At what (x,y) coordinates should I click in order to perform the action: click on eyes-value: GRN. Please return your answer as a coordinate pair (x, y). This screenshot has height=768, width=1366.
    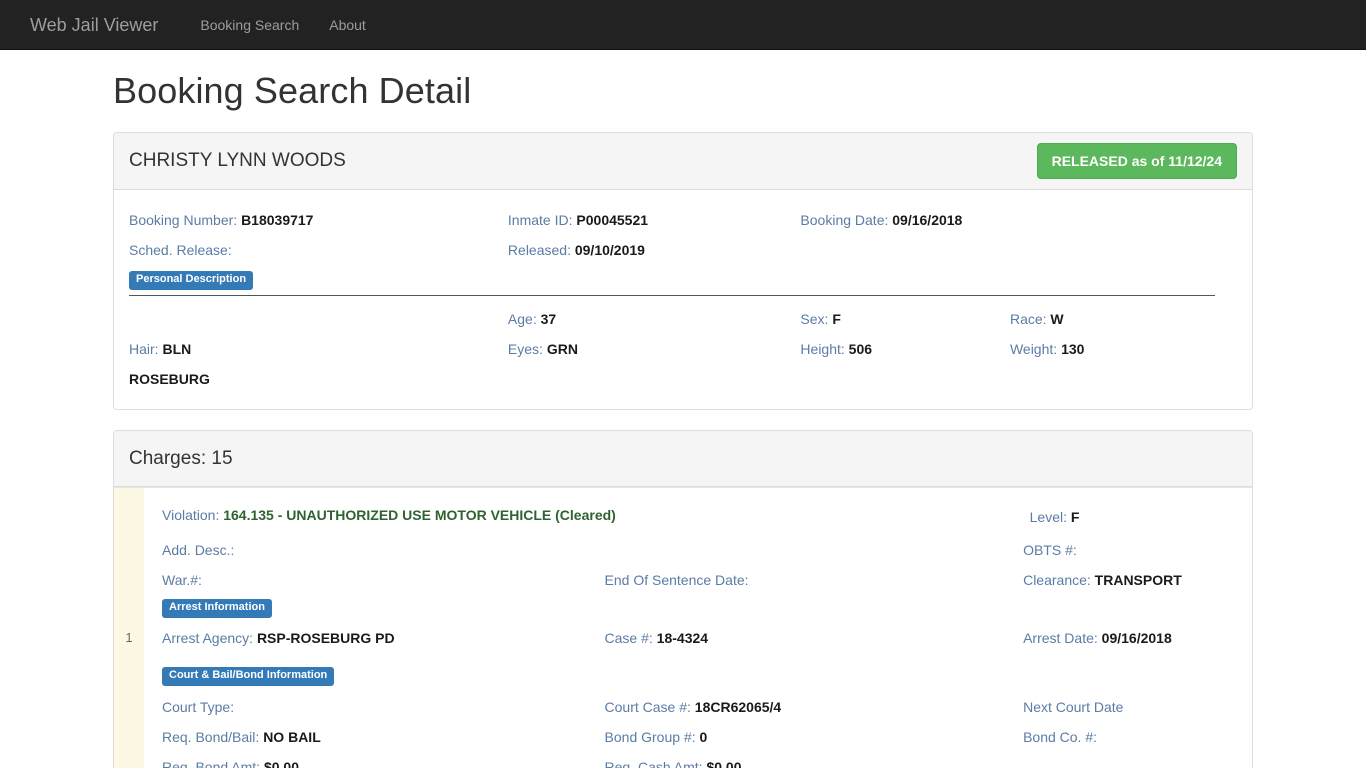
    Looking at the image, I should click on (562, 349).